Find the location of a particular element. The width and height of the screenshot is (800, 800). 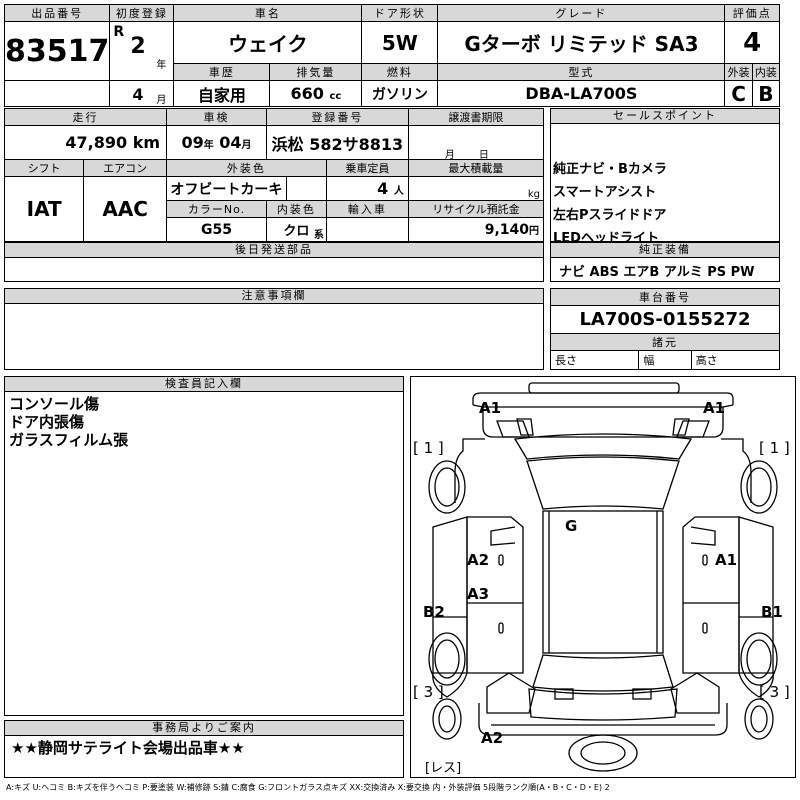

chassis-table: 車台番号 LA700S-0155272 諸元 長さ 幅 高さ is located at coordinates (665, 329).